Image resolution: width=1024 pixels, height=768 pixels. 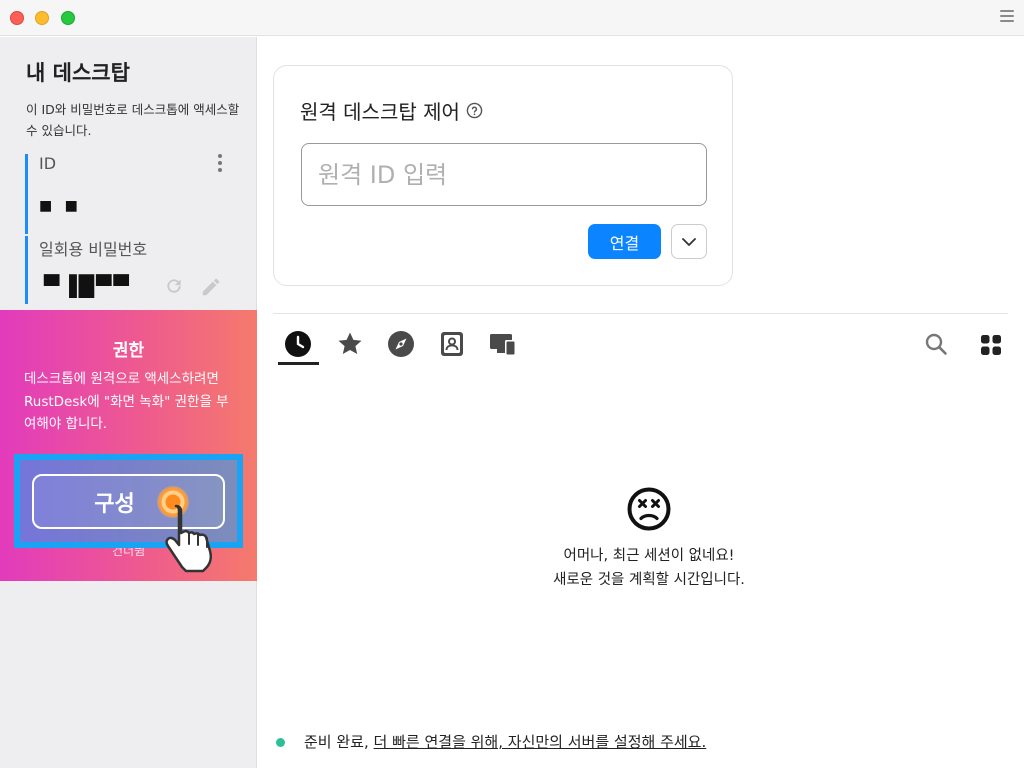 I want to click on refresh-password-icon, so click(x=174, y=286).